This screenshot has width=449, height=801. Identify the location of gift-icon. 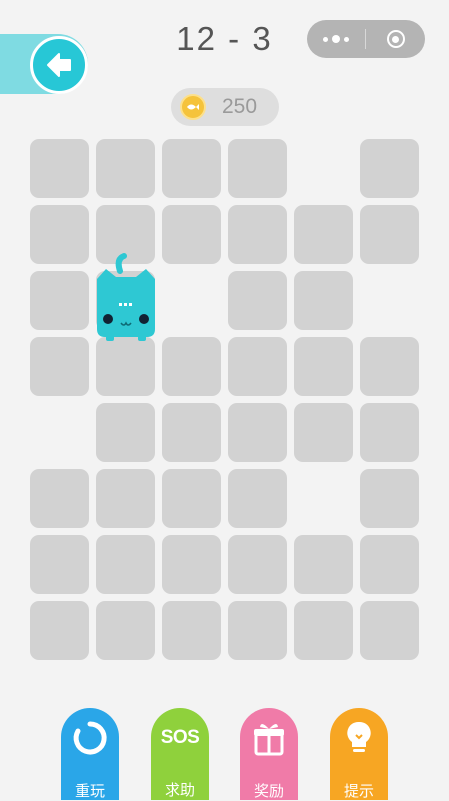
(269, 738).